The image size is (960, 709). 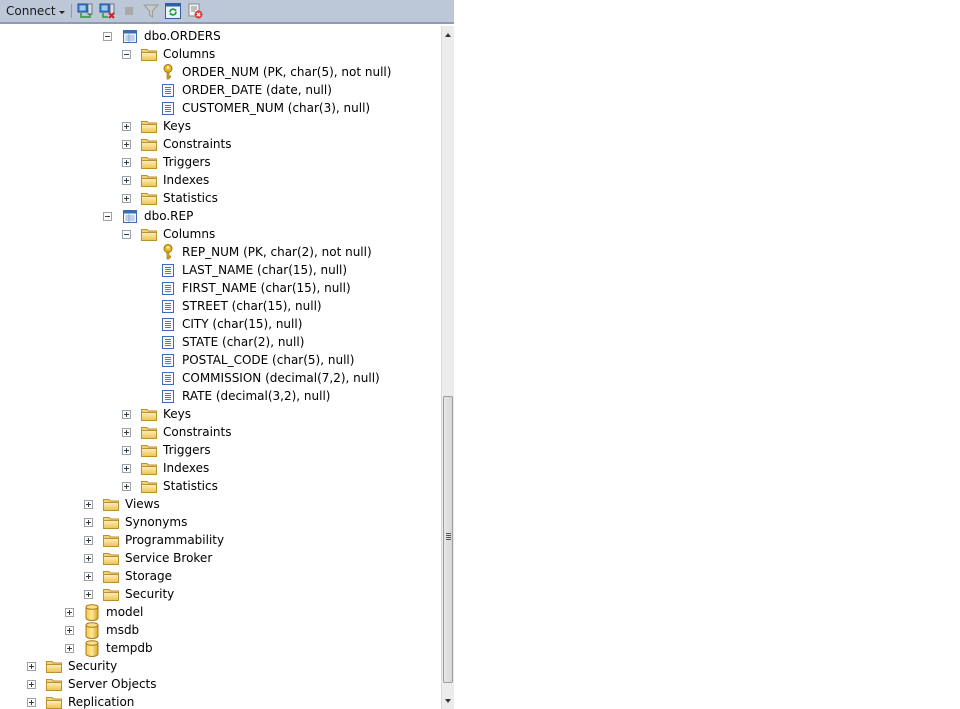 I want to click on tree-node-label: POSTAL_CODE (char(5), null), so click(x=268, y=360).